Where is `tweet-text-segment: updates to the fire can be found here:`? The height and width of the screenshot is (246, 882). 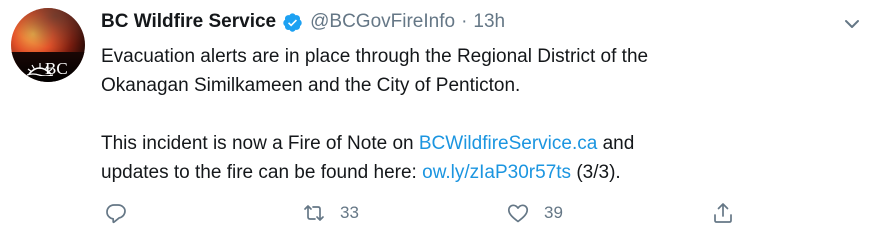 tweet-text-segment: updates to the fire can be found here: is located at coordinates (262, 172).